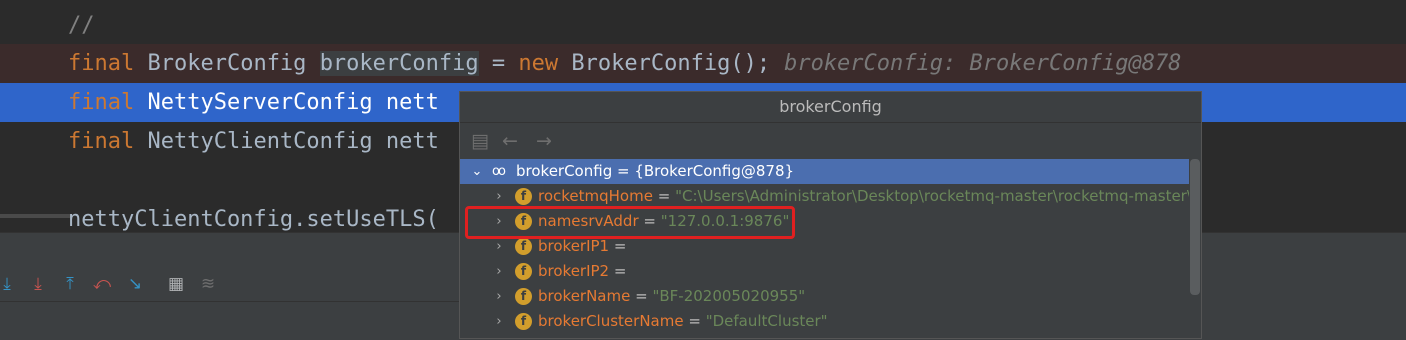 The width and height of the screenshot is (1406, 340). What do you see at coordinates (830, 107) in the screenshot?
I see `popup-title: brokerConfig` at bounding box center [830, 107].